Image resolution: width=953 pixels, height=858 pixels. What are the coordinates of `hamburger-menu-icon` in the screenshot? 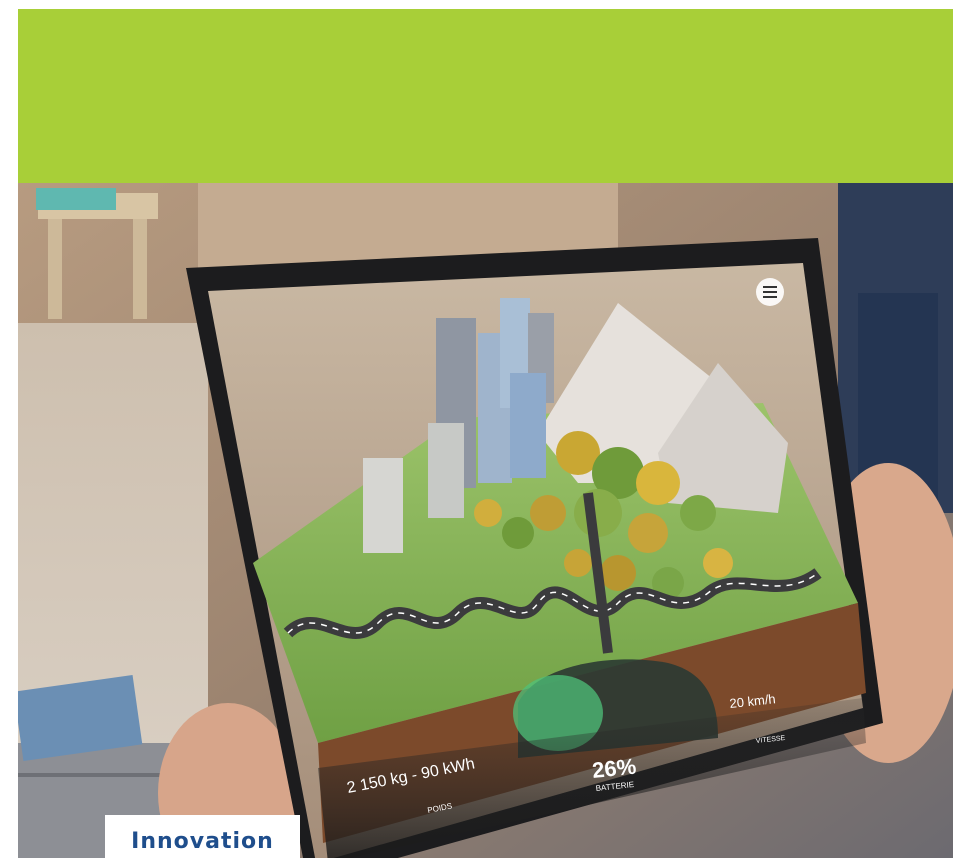 It's located at (770, 292).